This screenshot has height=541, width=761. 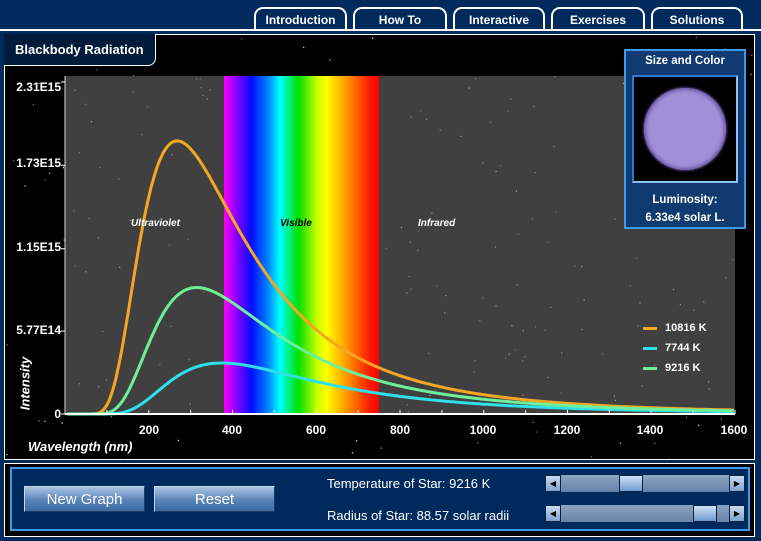 What do you see at coordinates (645, 513) in the screenshot?
I see `radius-slider: ◀ ▶` at bounding box center [645, 513].